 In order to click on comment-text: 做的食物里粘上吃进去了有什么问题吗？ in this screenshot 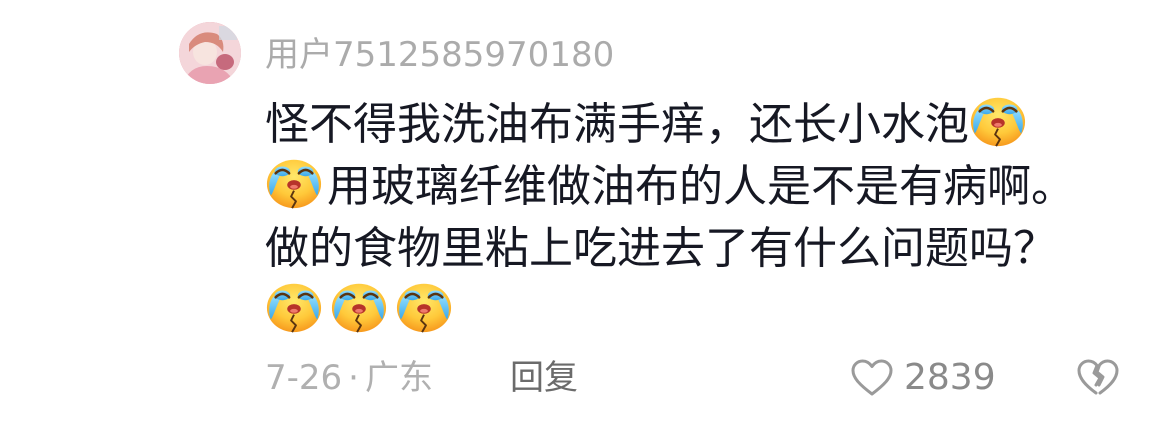, I will do `click(661, 248)`.